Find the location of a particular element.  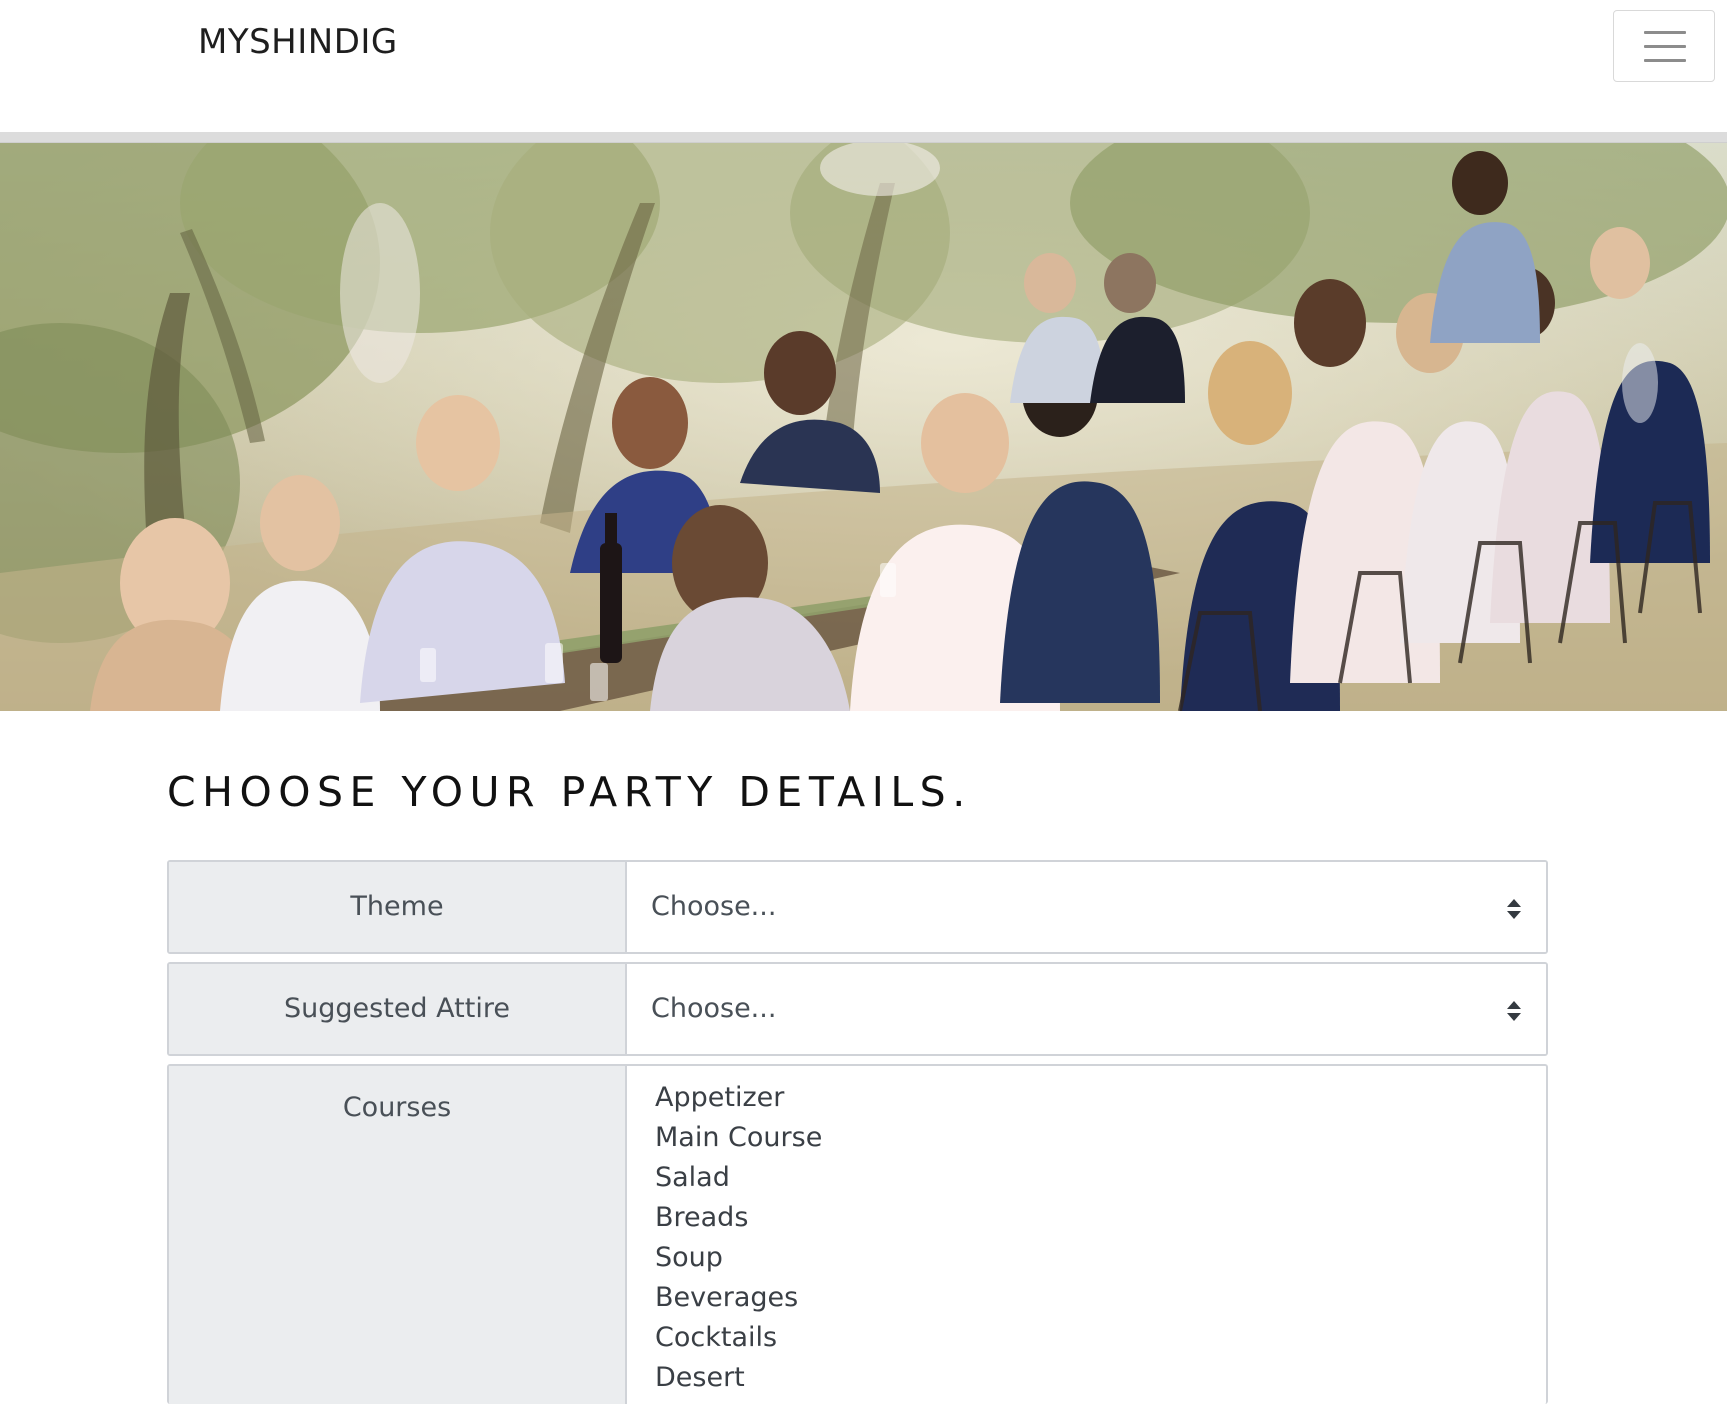

course-option-beverages: Beverages is located at coordinates (1100, 1298).